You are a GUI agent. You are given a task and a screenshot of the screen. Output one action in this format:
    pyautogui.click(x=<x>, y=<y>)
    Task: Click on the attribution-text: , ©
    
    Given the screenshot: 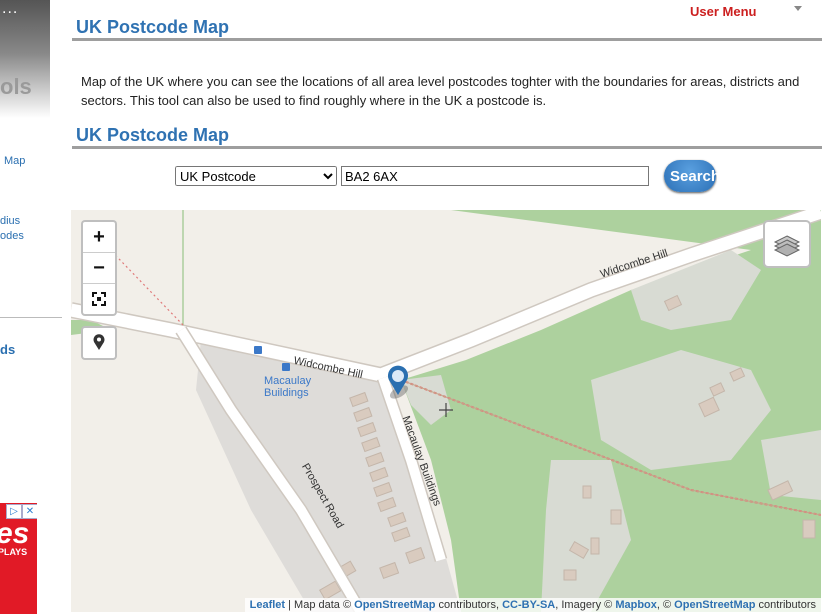 What is the action you would take?
    pyautogui.click(x=665, y=605)
    